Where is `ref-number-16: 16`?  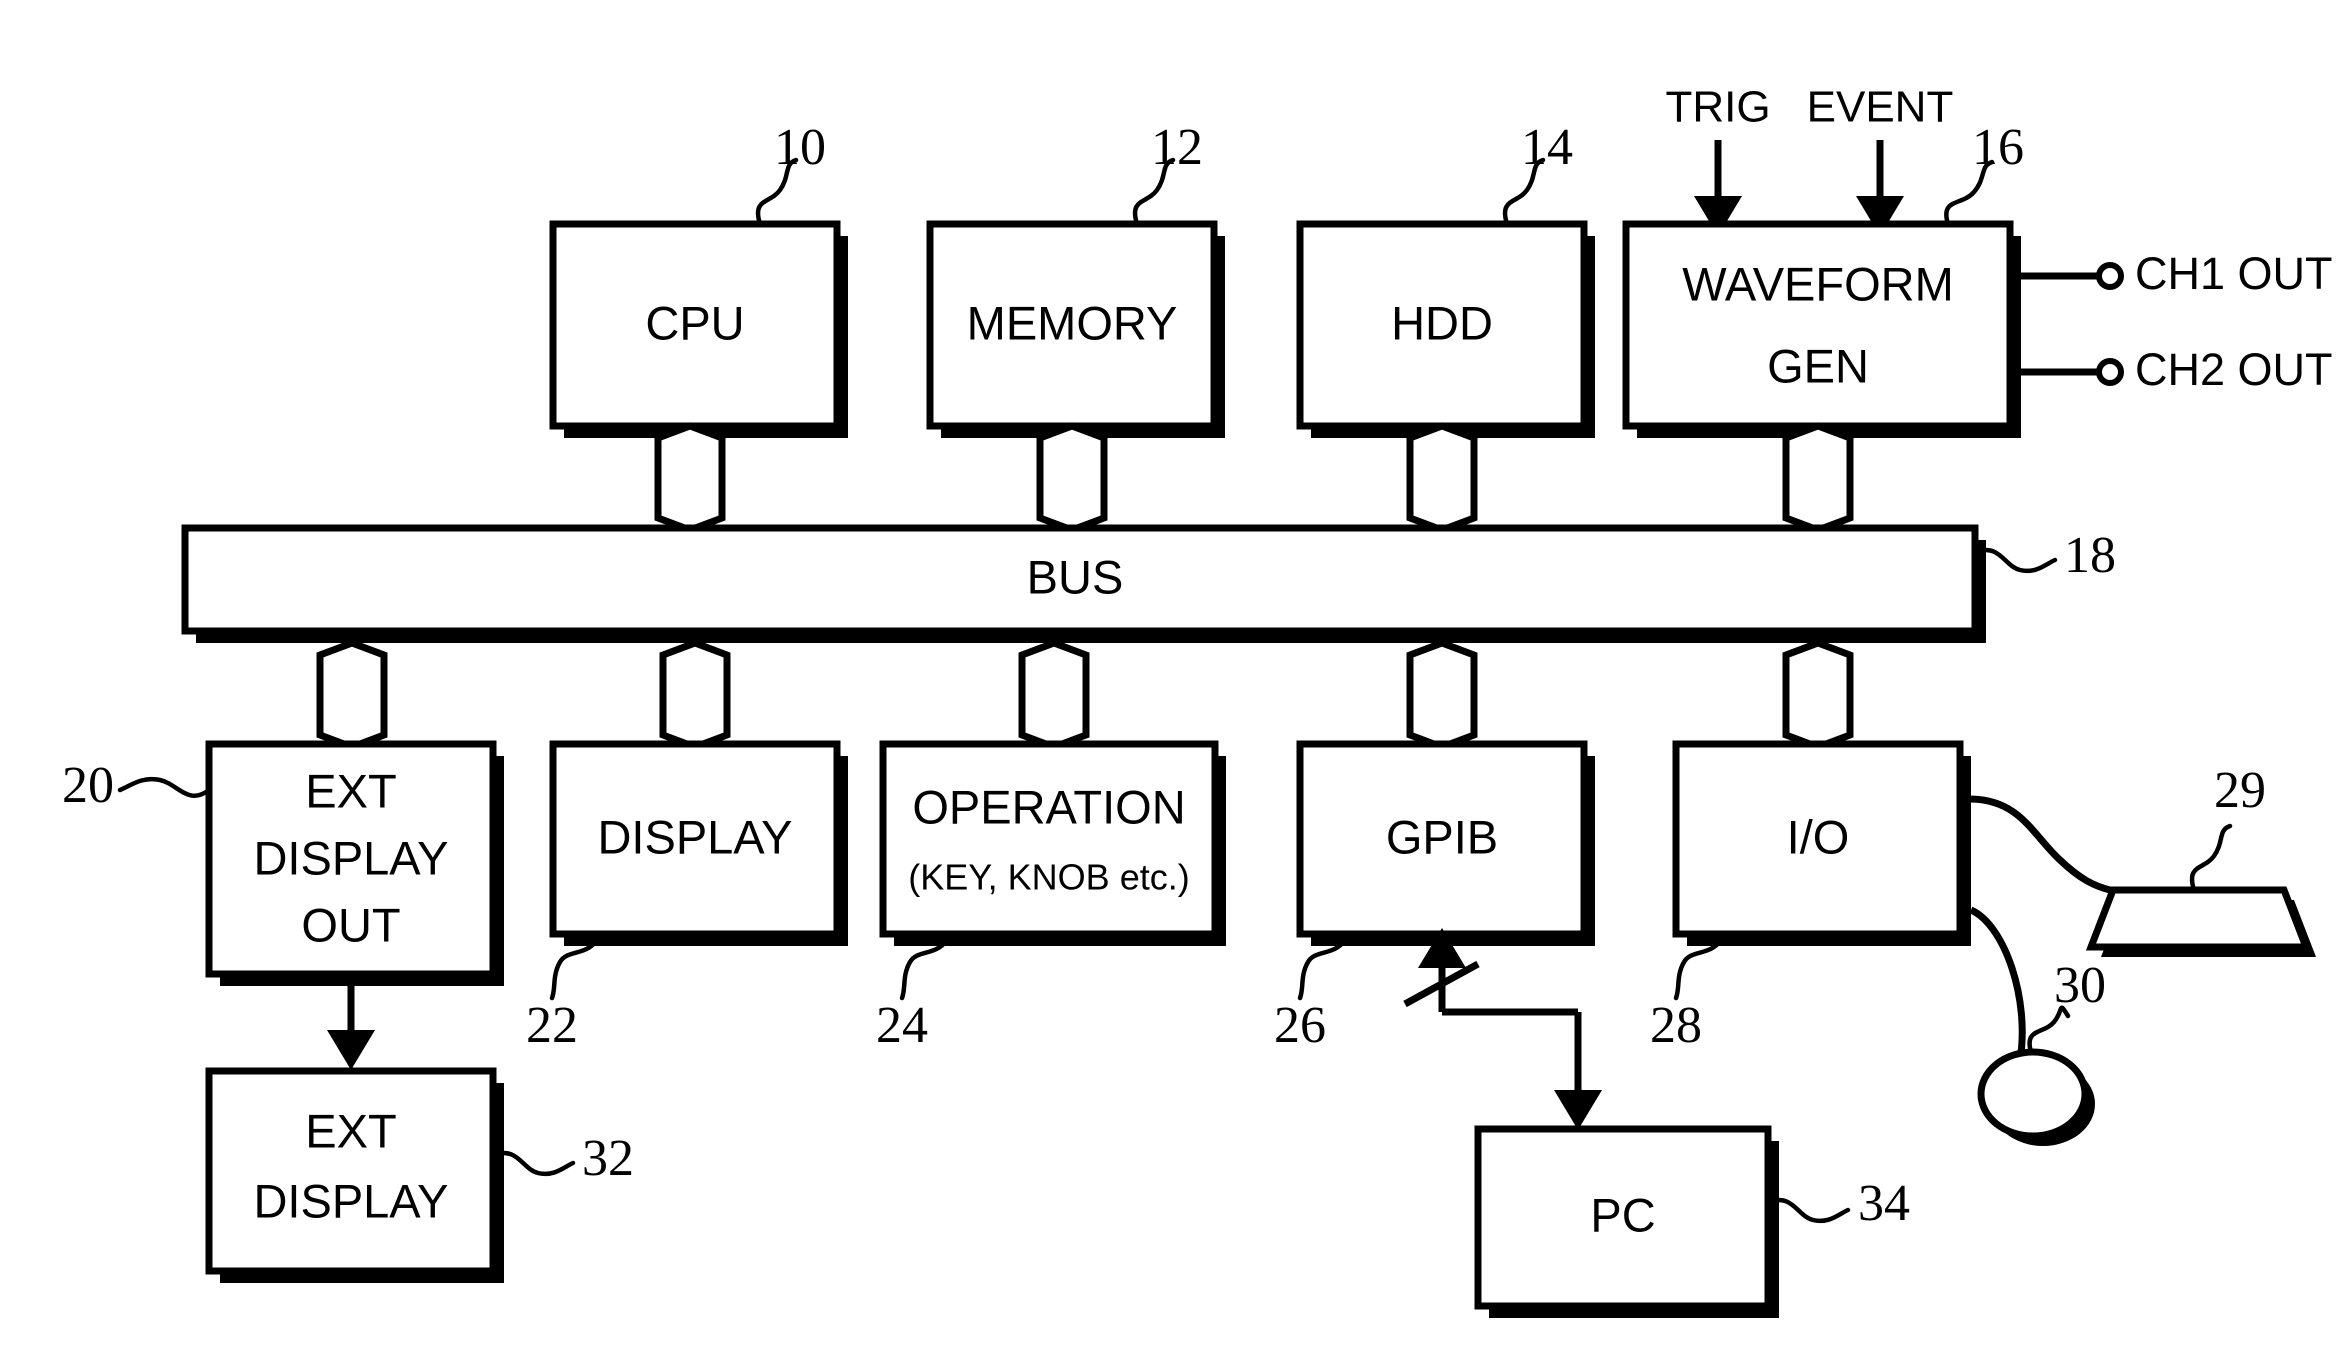
ref-number-16: 16 is located at coordinates (1998, 147).